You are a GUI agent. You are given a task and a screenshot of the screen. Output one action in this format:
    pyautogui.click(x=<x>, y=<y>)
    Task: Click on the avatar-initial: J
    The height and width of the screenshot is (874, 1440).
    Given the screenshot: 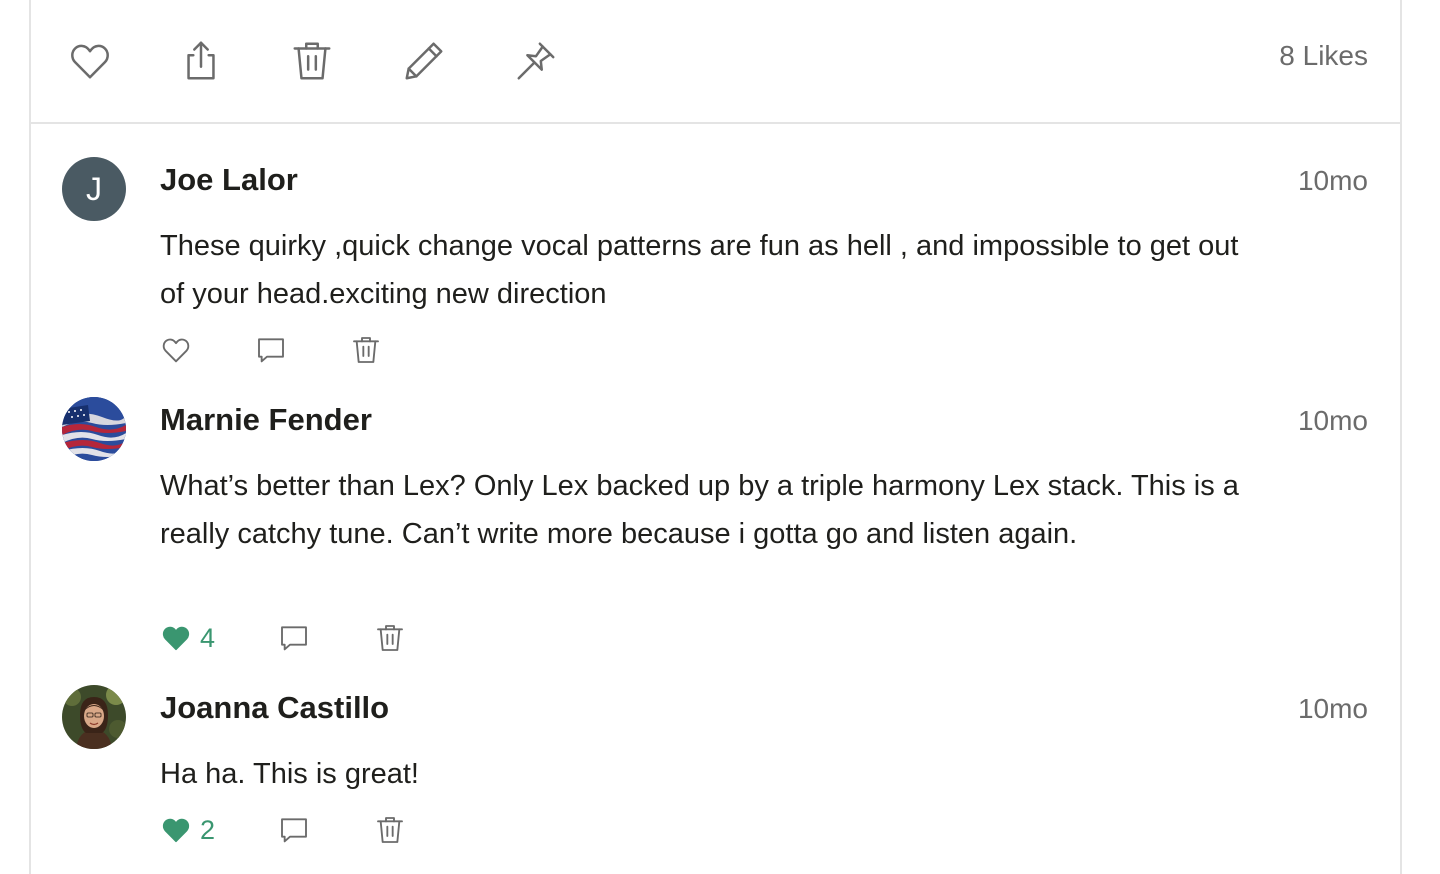 What is the action you would take?
    pyautogui.click(x=94, y=188)
    